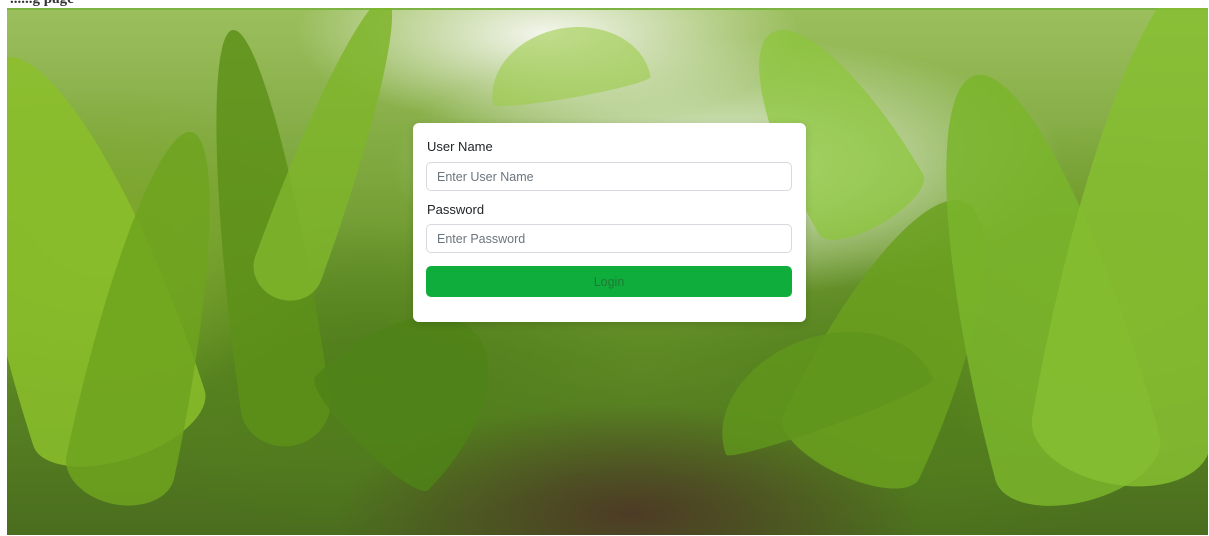  Describe the element at coordinates (42, 4) in the screenshot. I see `cropped-page-title: ......g page` at that location.